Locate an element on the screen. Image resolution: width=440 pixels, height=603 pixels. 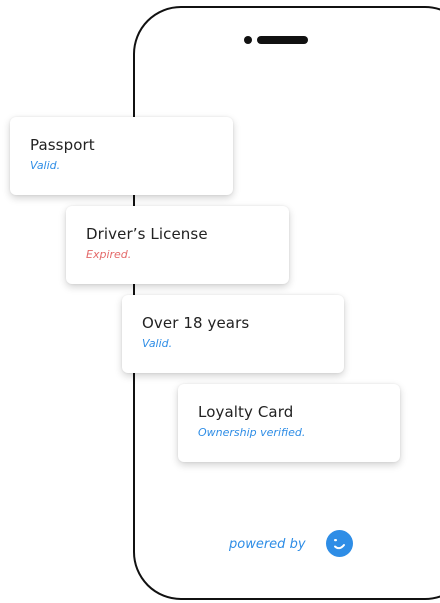
smile-logo-icon is located at coordinates (339, 543).